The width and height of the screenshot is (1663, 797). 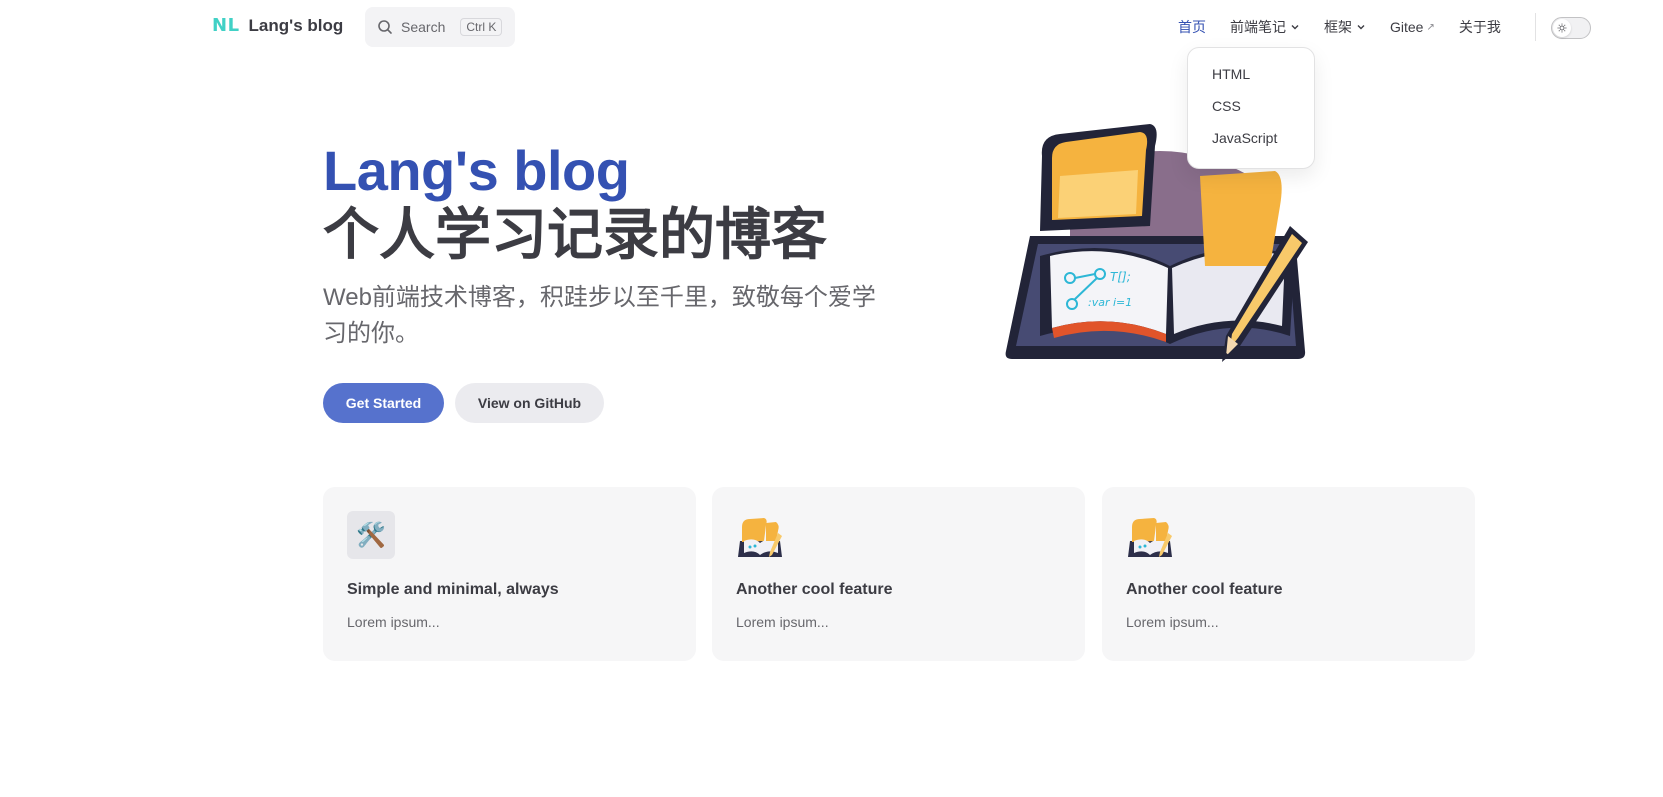 What do you see at coordinates (476, 170) in the screenshot?
I see `hero-name: Lang's blog` at bounding box center [476, 170].